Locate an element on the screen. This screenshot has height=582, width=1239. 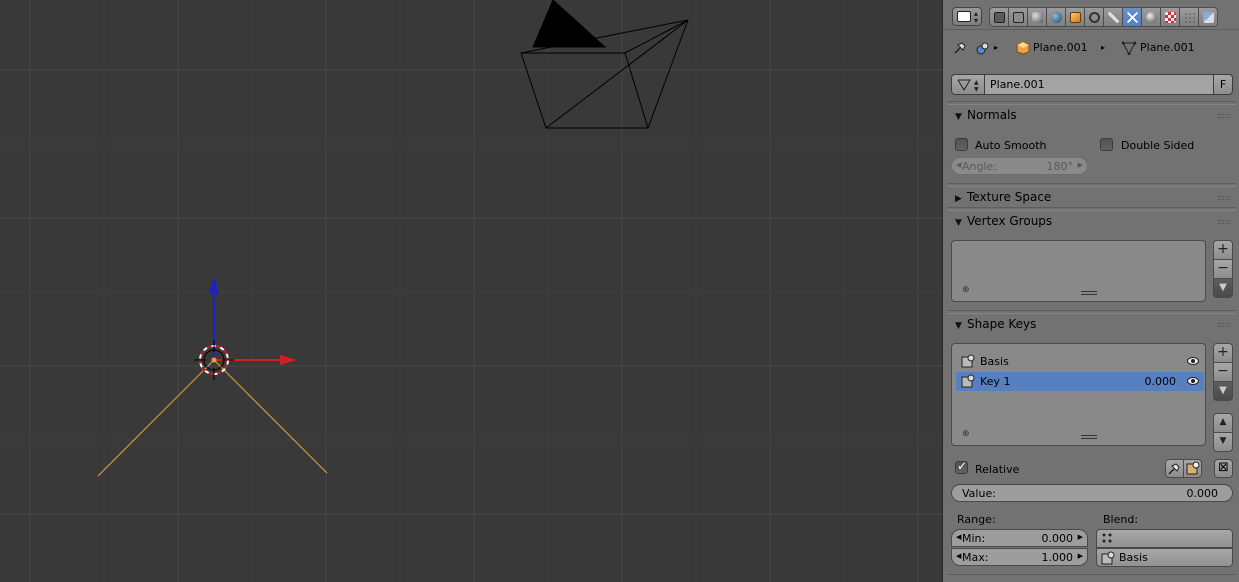
remove-shape-key-button: − is located at coordinates (1223, 372).